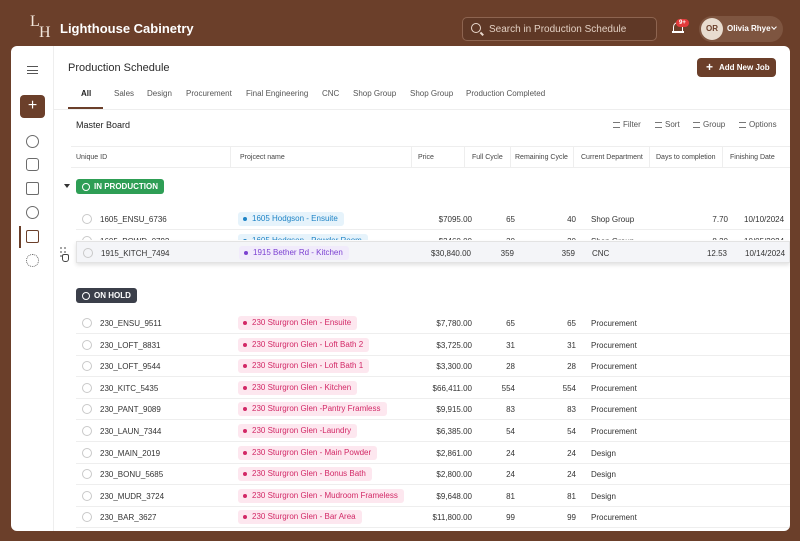 The width and height of the screenshot is (800, 541). Describe the element at coordinates (374, 93) in the screenshot. I see `tab-shop-group: Shop Group` at that location.